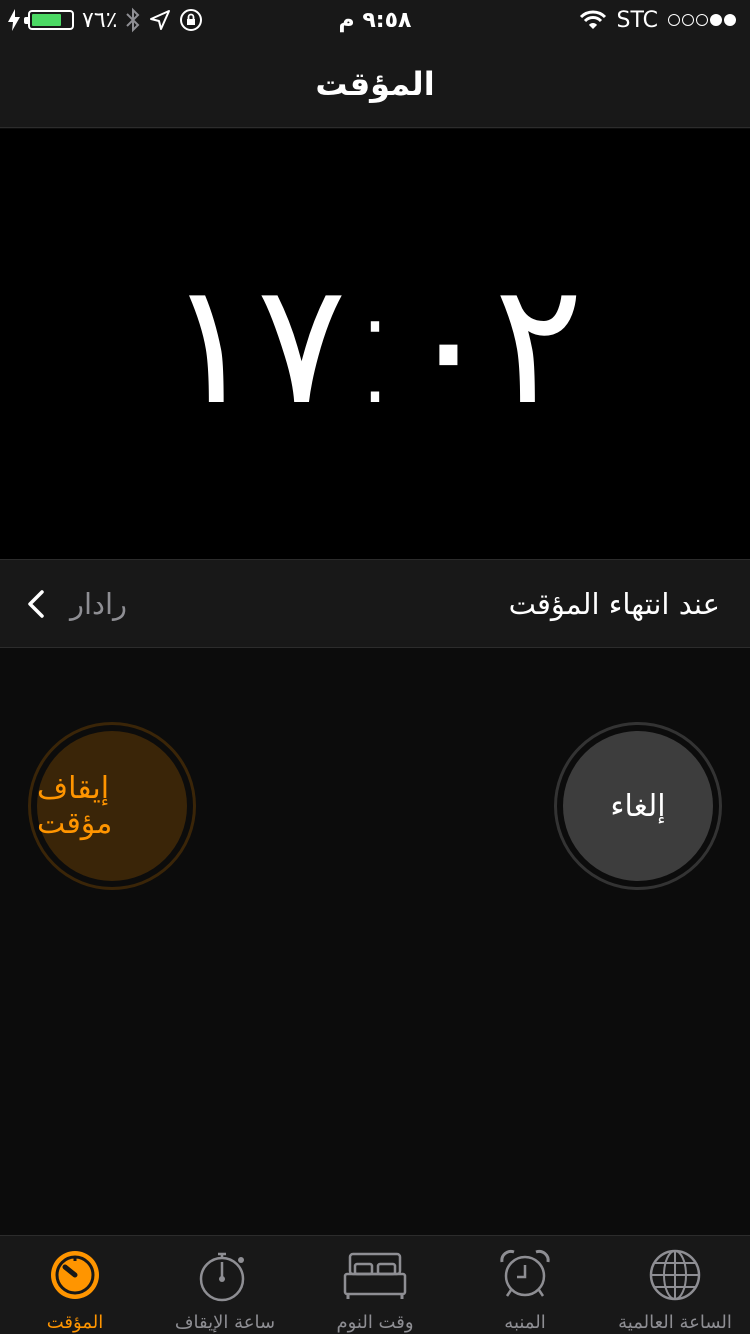 Image resolution: width=750 pixels, height=1334 pixels. I want to click on tab-label: وقت النوم, so click(375, 1322).